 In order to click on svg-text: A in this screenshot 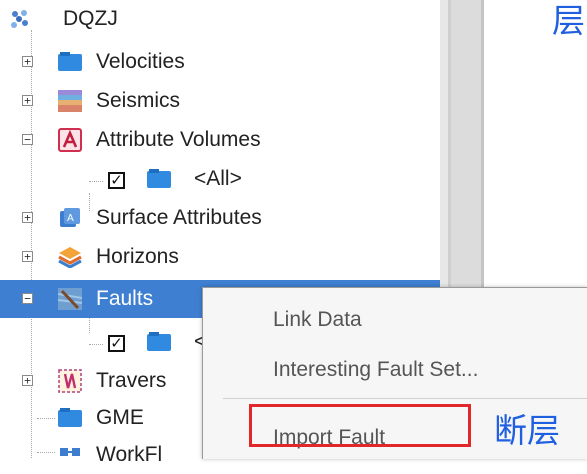, I will do `click(70, 218)`.